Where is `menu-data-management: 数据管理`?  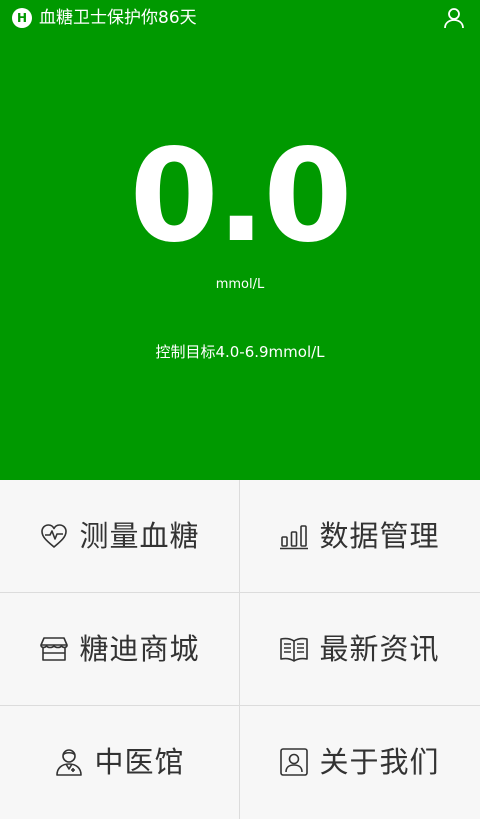
menu-data-management: 数据管理 is located at coordinates (359, 536).